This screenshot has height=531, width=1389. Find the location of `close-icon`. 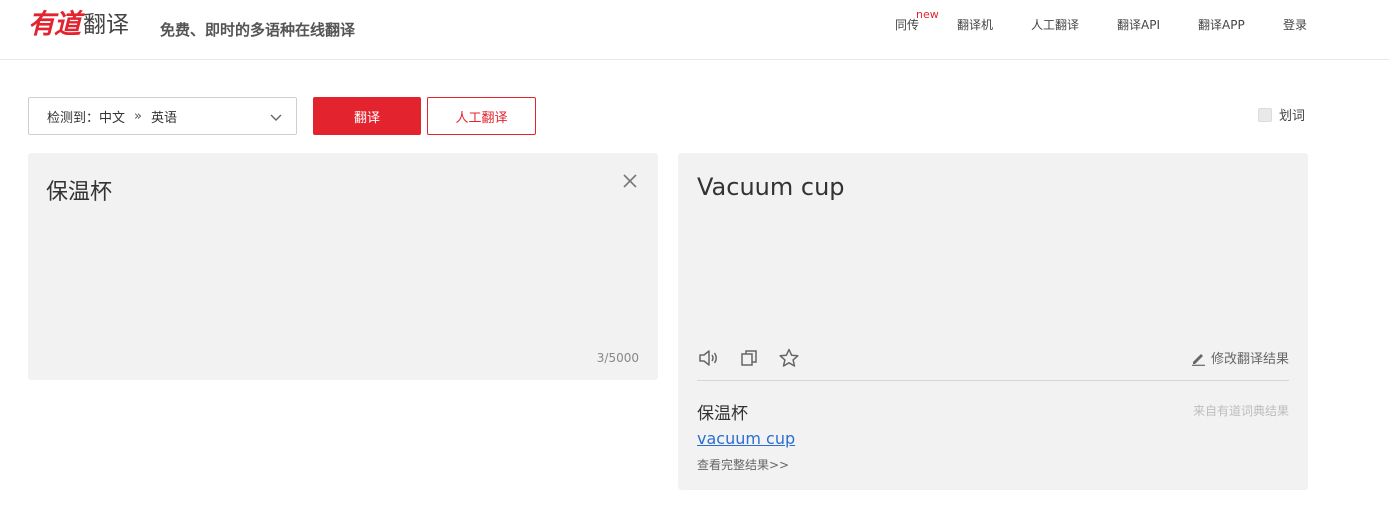

close-icon is located at coordinates (630, 181).